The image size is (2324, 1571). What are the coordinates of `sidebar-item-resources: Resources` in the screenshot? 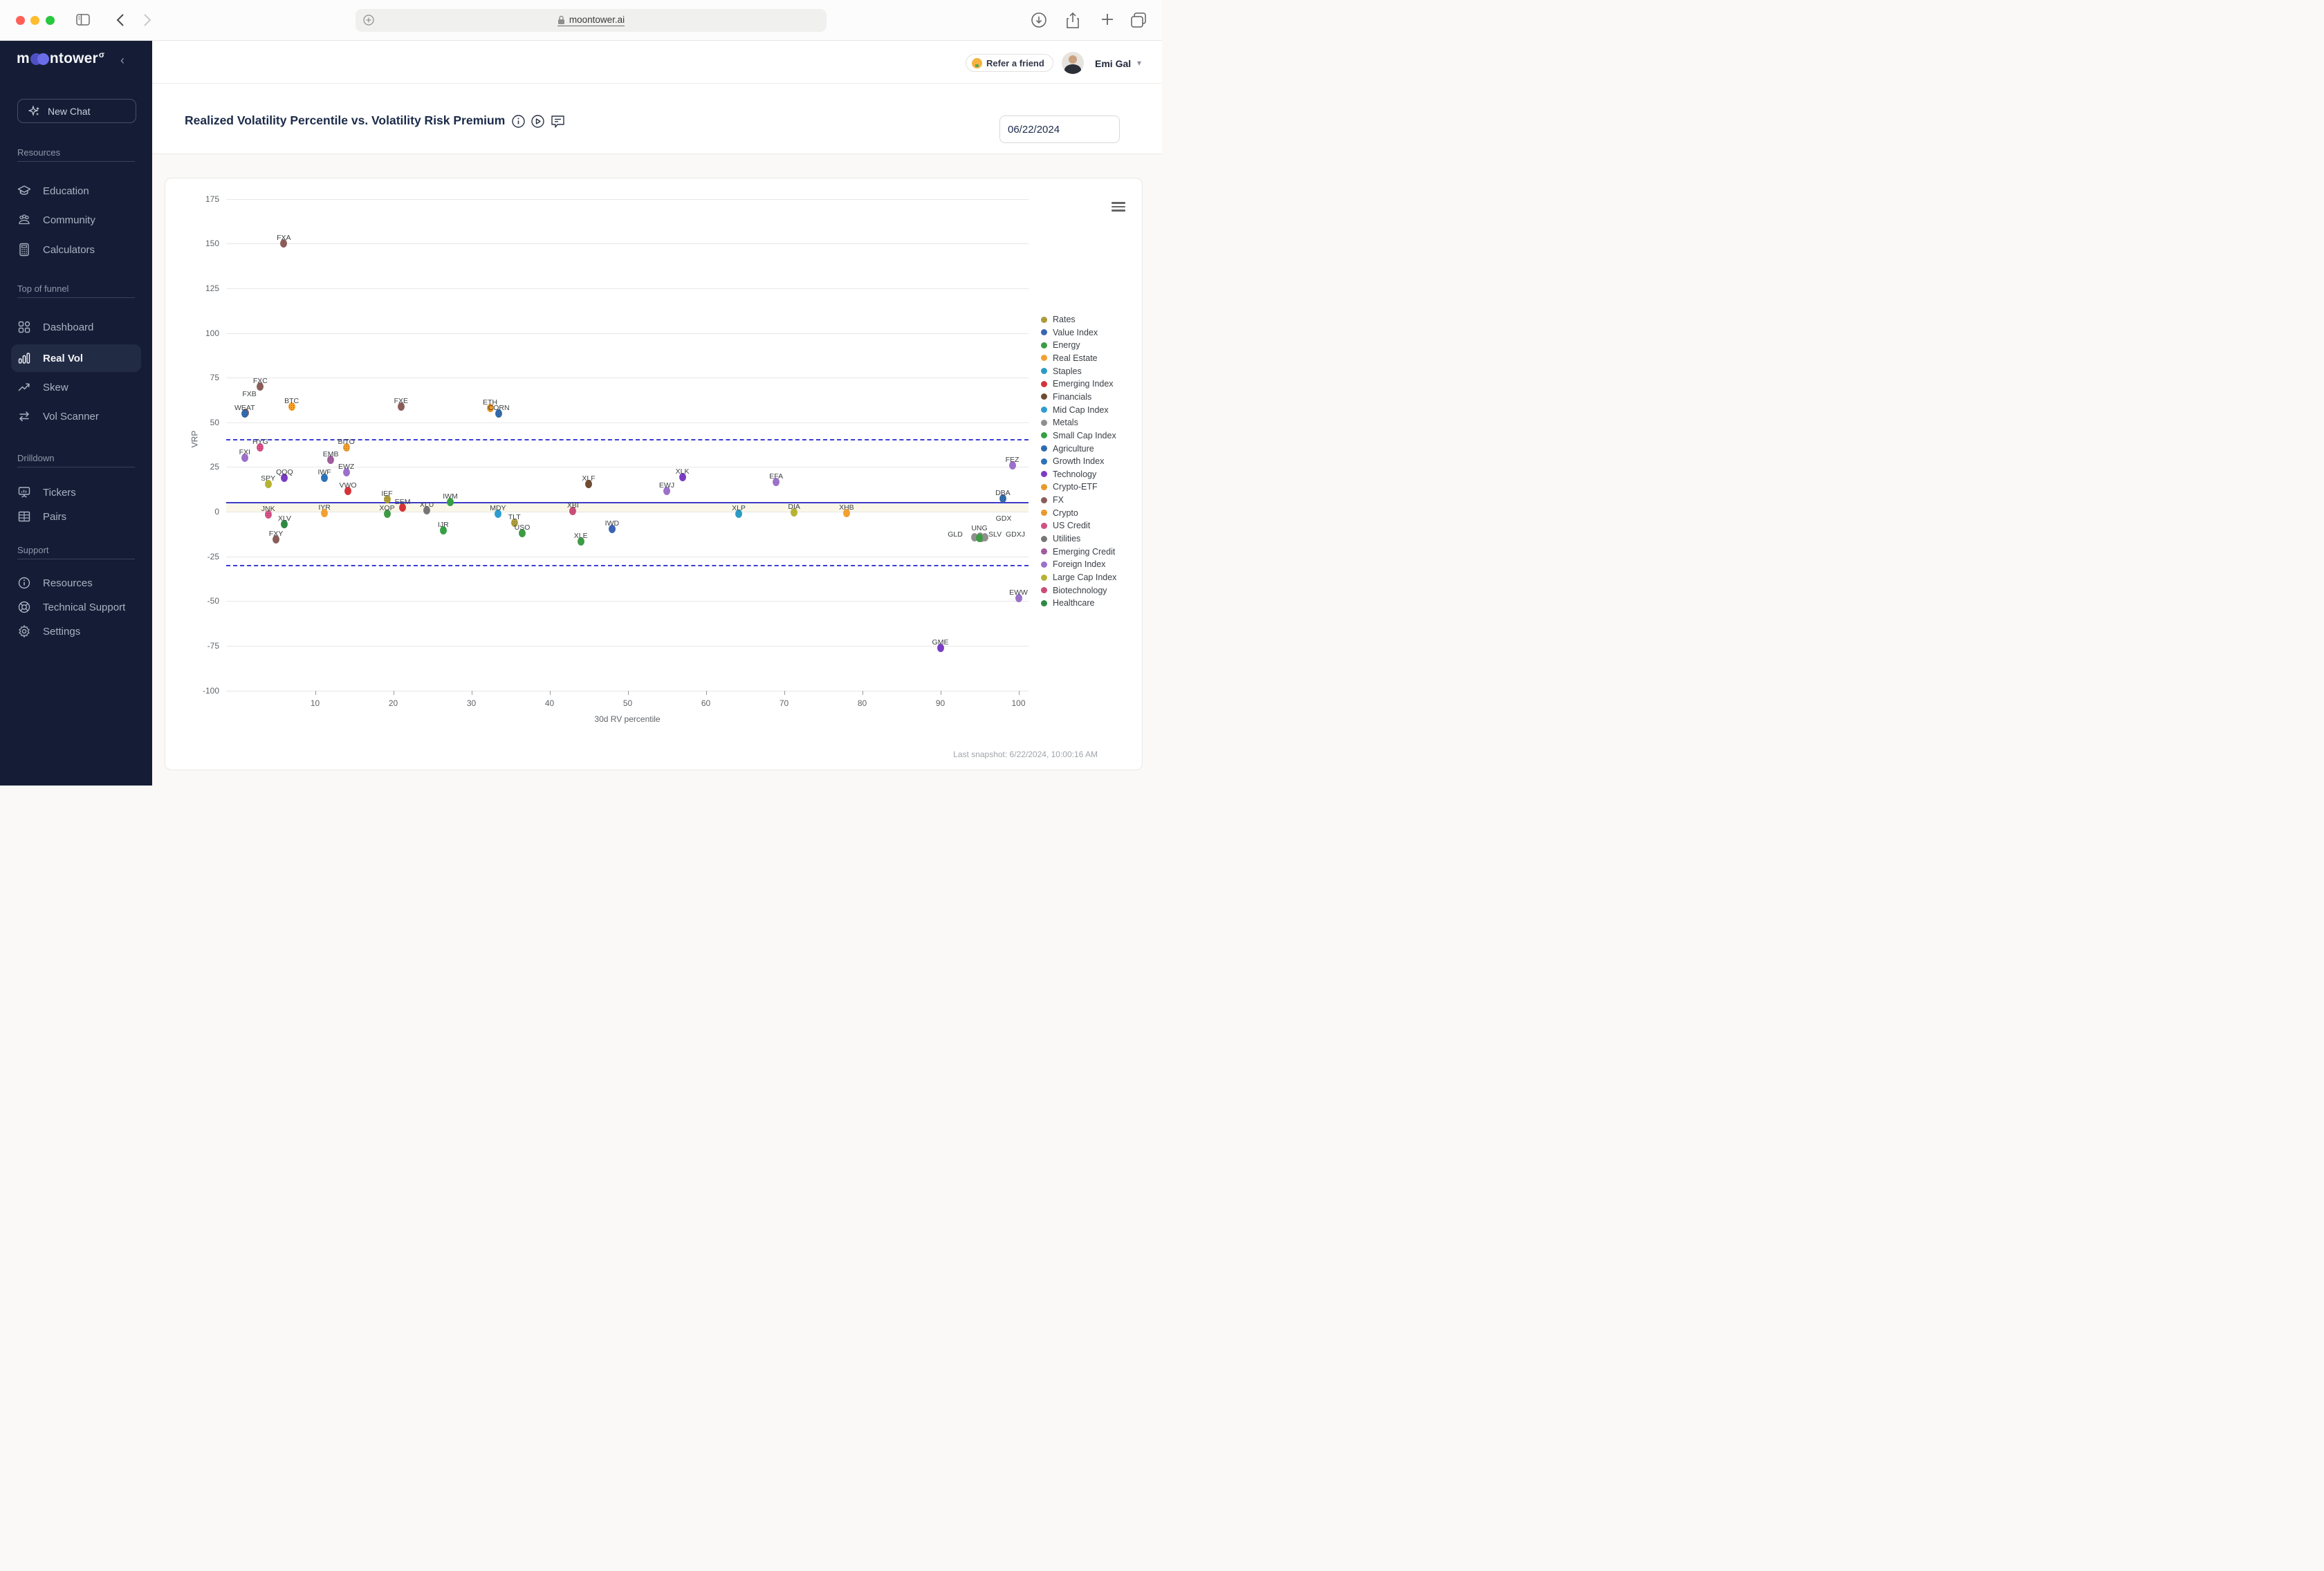 It's located at (76, 583).